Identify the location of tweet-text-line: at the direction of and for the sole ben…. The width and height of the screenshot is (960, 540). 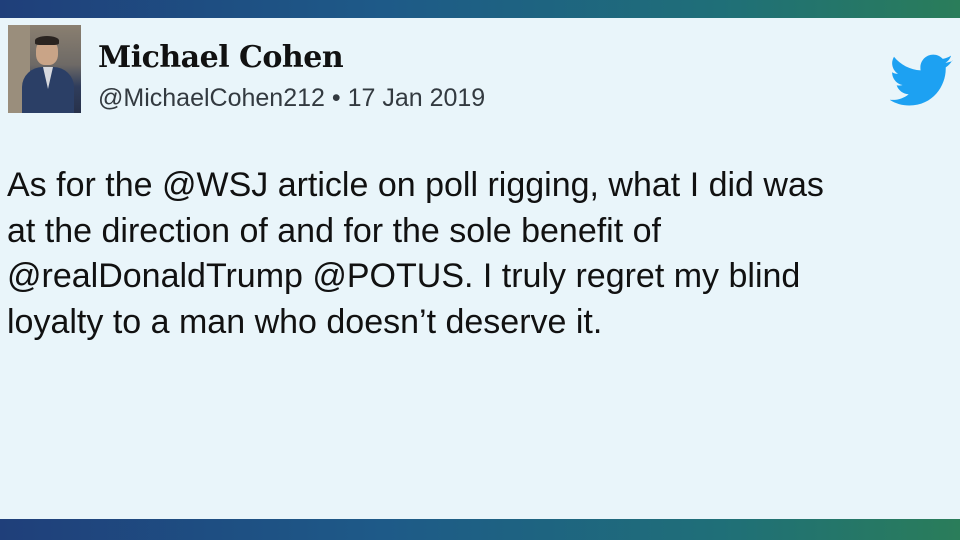
(334, 230).